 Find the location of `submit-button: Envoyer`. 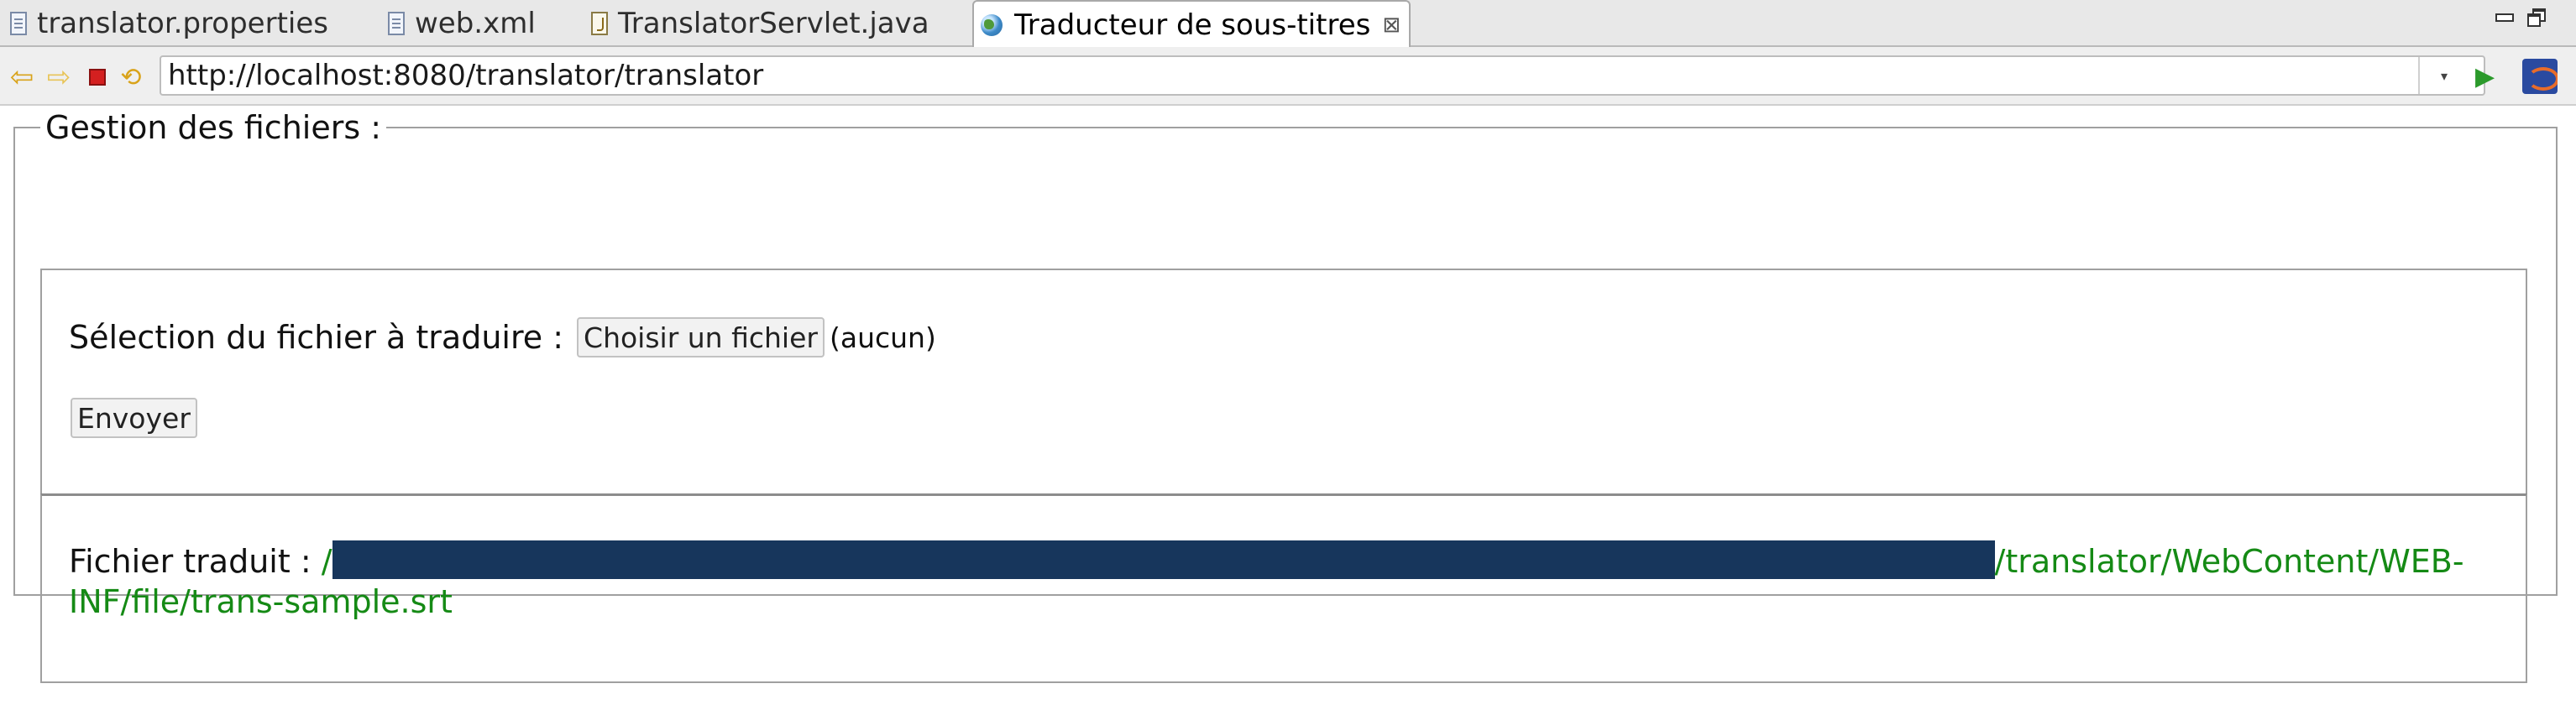

submit-button: Envoyer is located at coordinates (134, 418).